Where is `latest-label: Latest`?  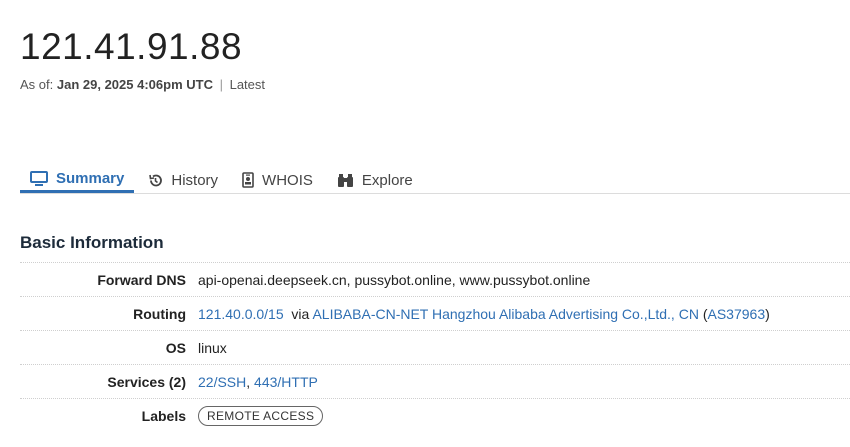 latest-label: Latest is located at coordinates (247, 84).